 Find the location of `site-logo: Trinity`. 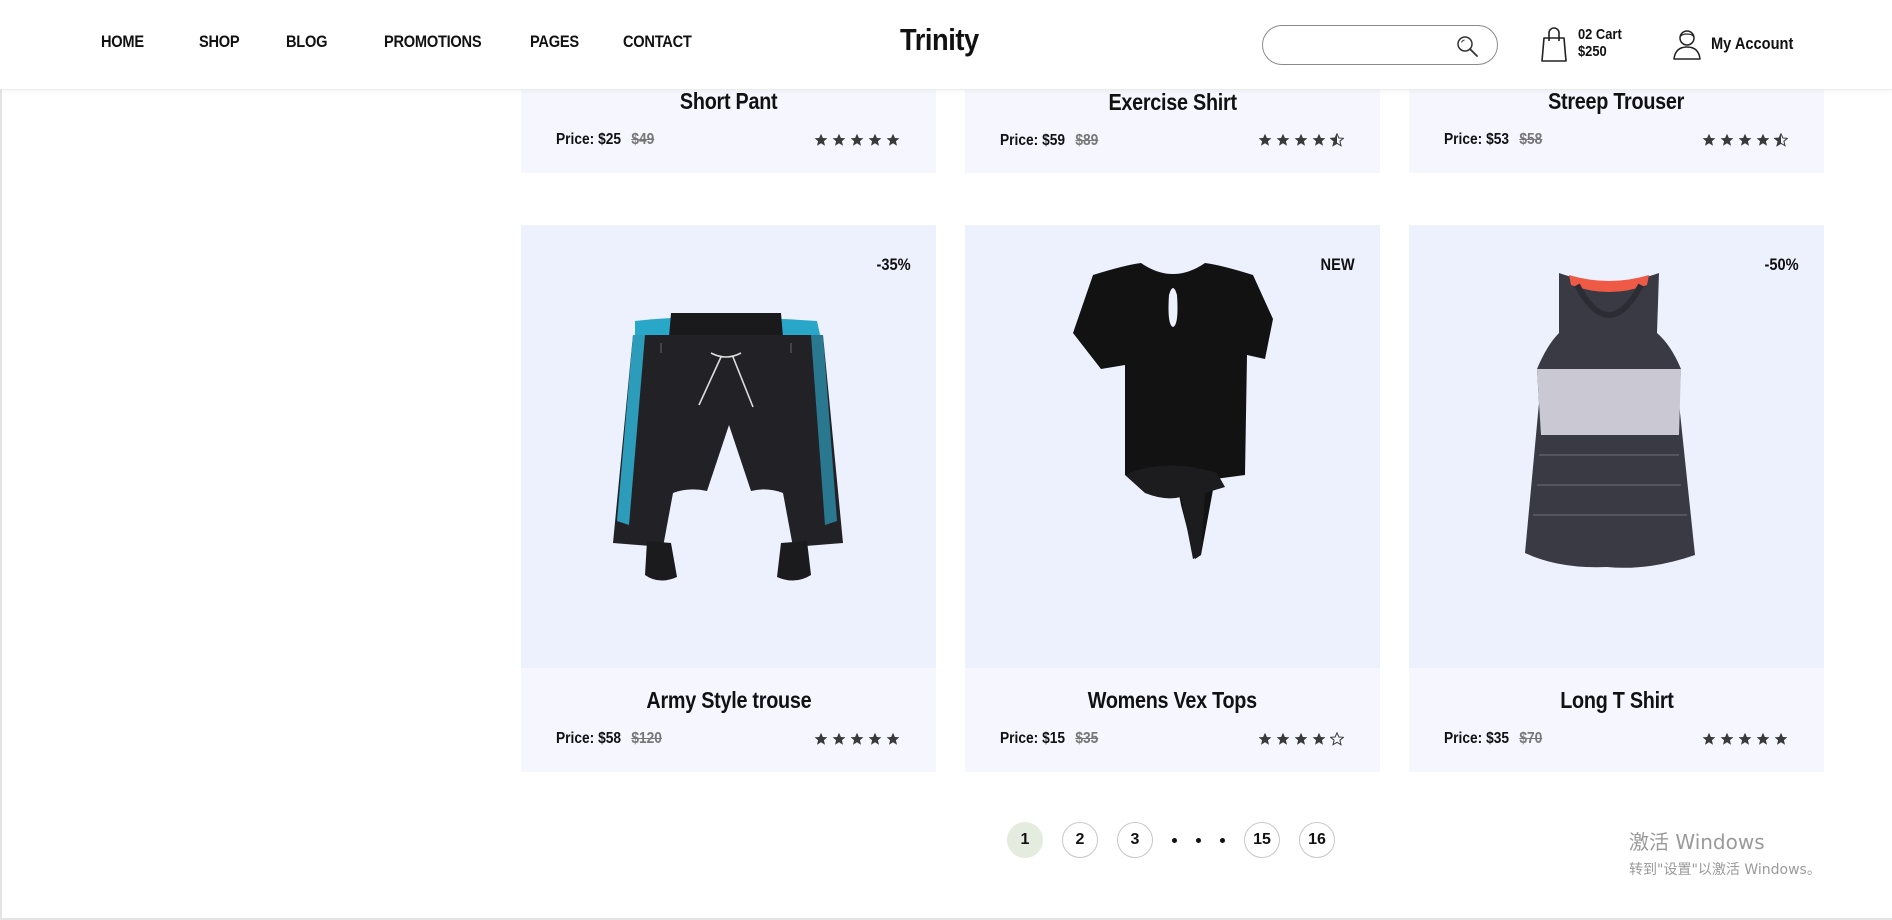

site-logo: Trinity is located at coordinates (939, 40).